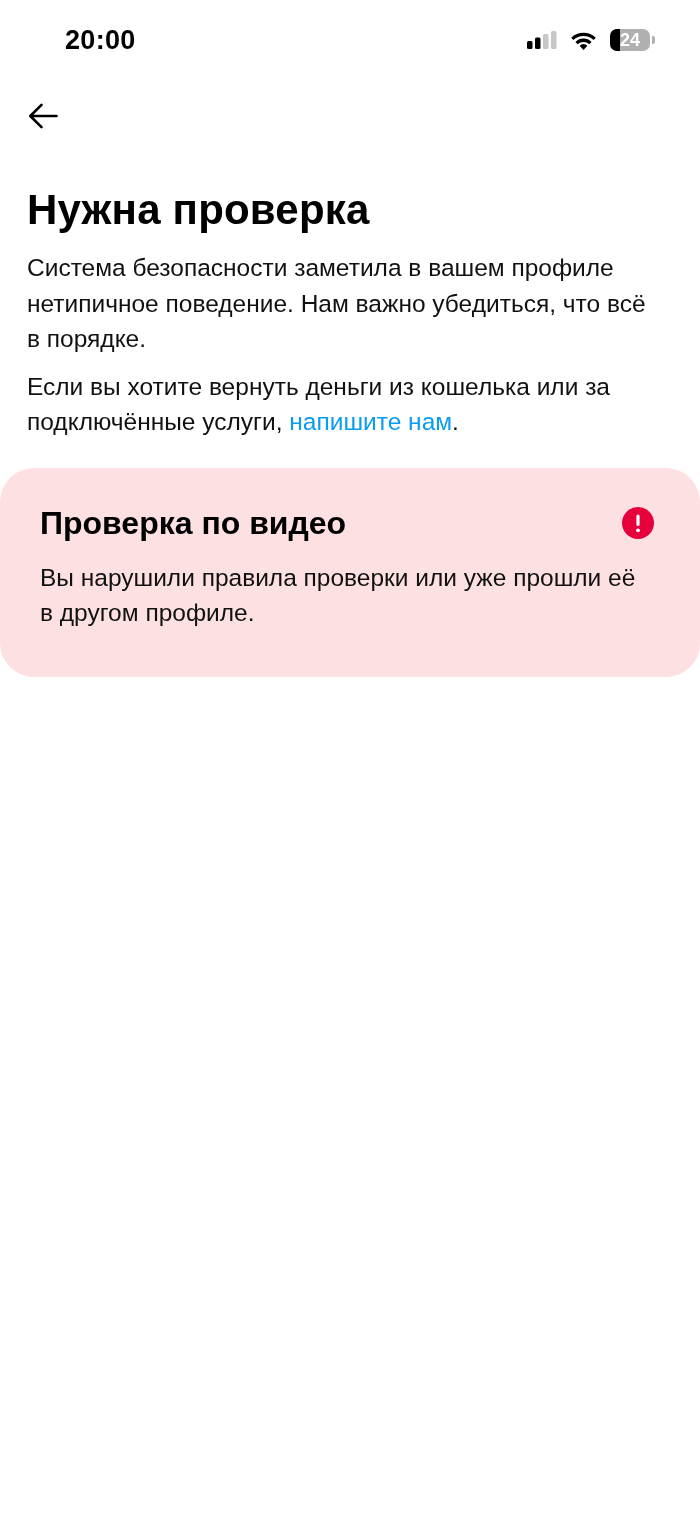 This screenshot has height=1514, width=700. What do you see at coordinates (630, 40) in the screenshot?
I see `battery-percentage: 24` at bounding box center [630, 40].